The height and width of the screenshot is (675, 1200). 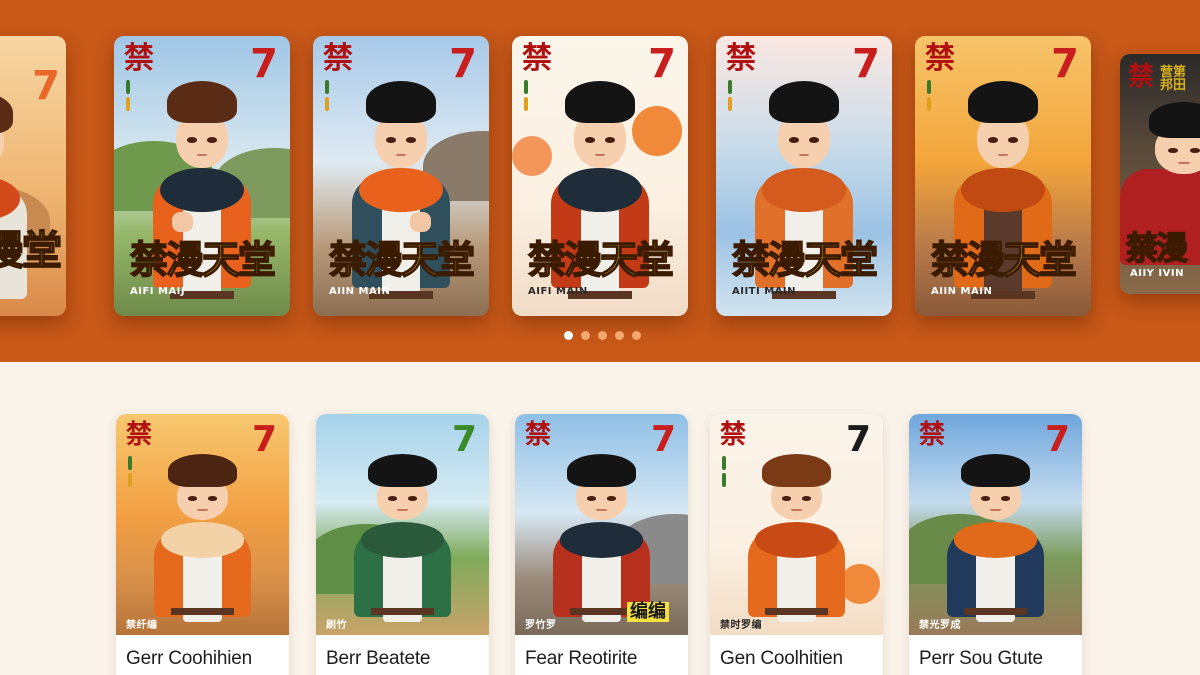 What do you see at coordinates (378, 659) in the screenshot?
I see `comic-title: Berr Beatete` at bounding box center [378, 659].